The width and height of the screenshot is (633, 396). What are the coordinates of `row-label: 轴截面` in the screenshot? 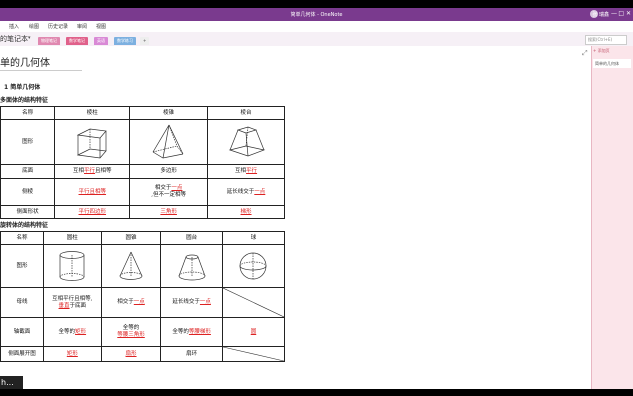 It's located at (22, 332).